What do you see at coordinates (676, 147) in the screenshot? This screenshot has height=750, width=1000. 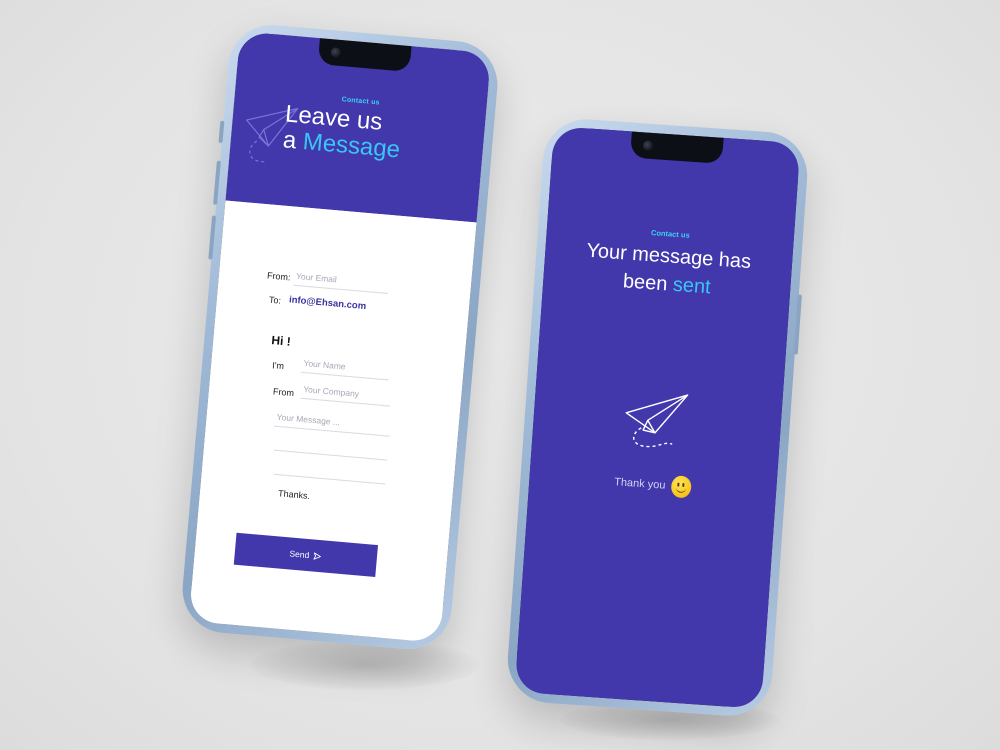 I see `notch` at bounding box center [676, 147].